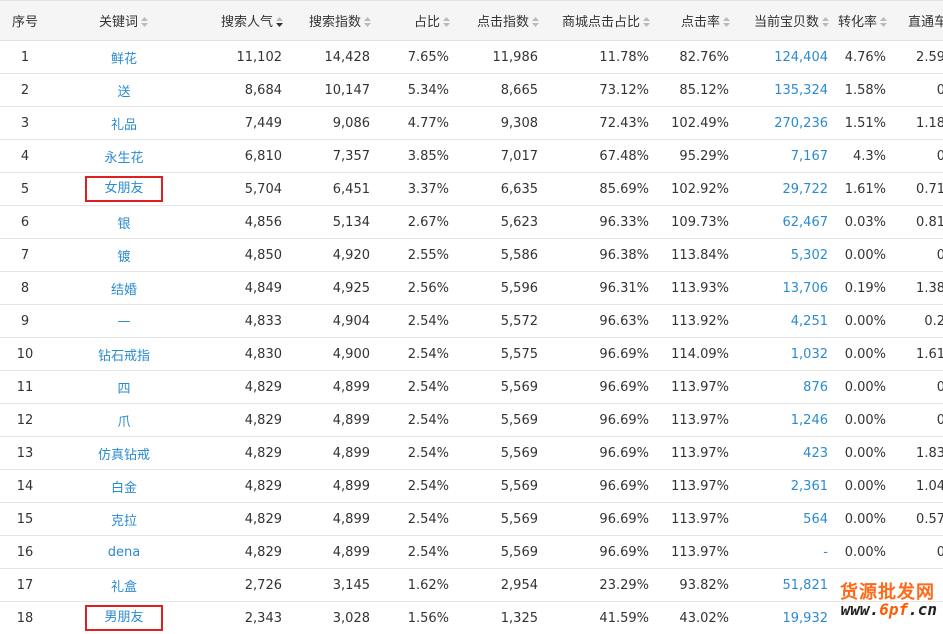 This screenshot has height=634, width=943. Describe the element at coordinates (624, 156) in the screenshot. I see `cell-value: 67.48%` at that location.